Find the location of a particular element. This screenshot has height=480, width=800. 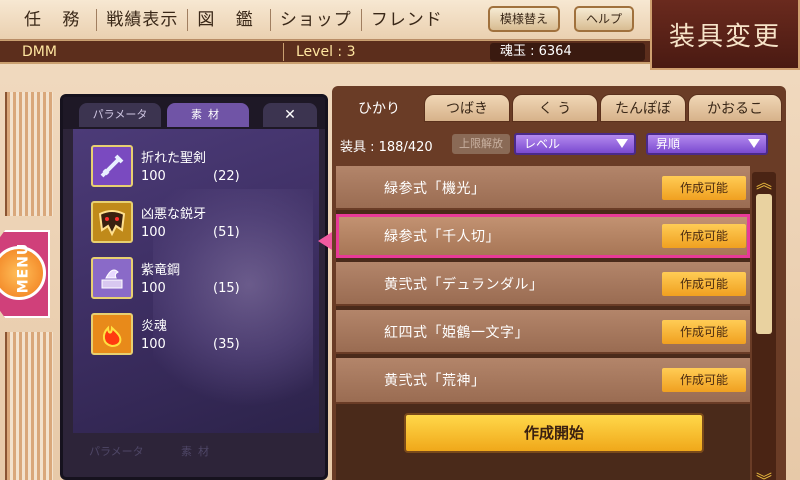

close-icon: ✕ is located at coordinates (290, 115).